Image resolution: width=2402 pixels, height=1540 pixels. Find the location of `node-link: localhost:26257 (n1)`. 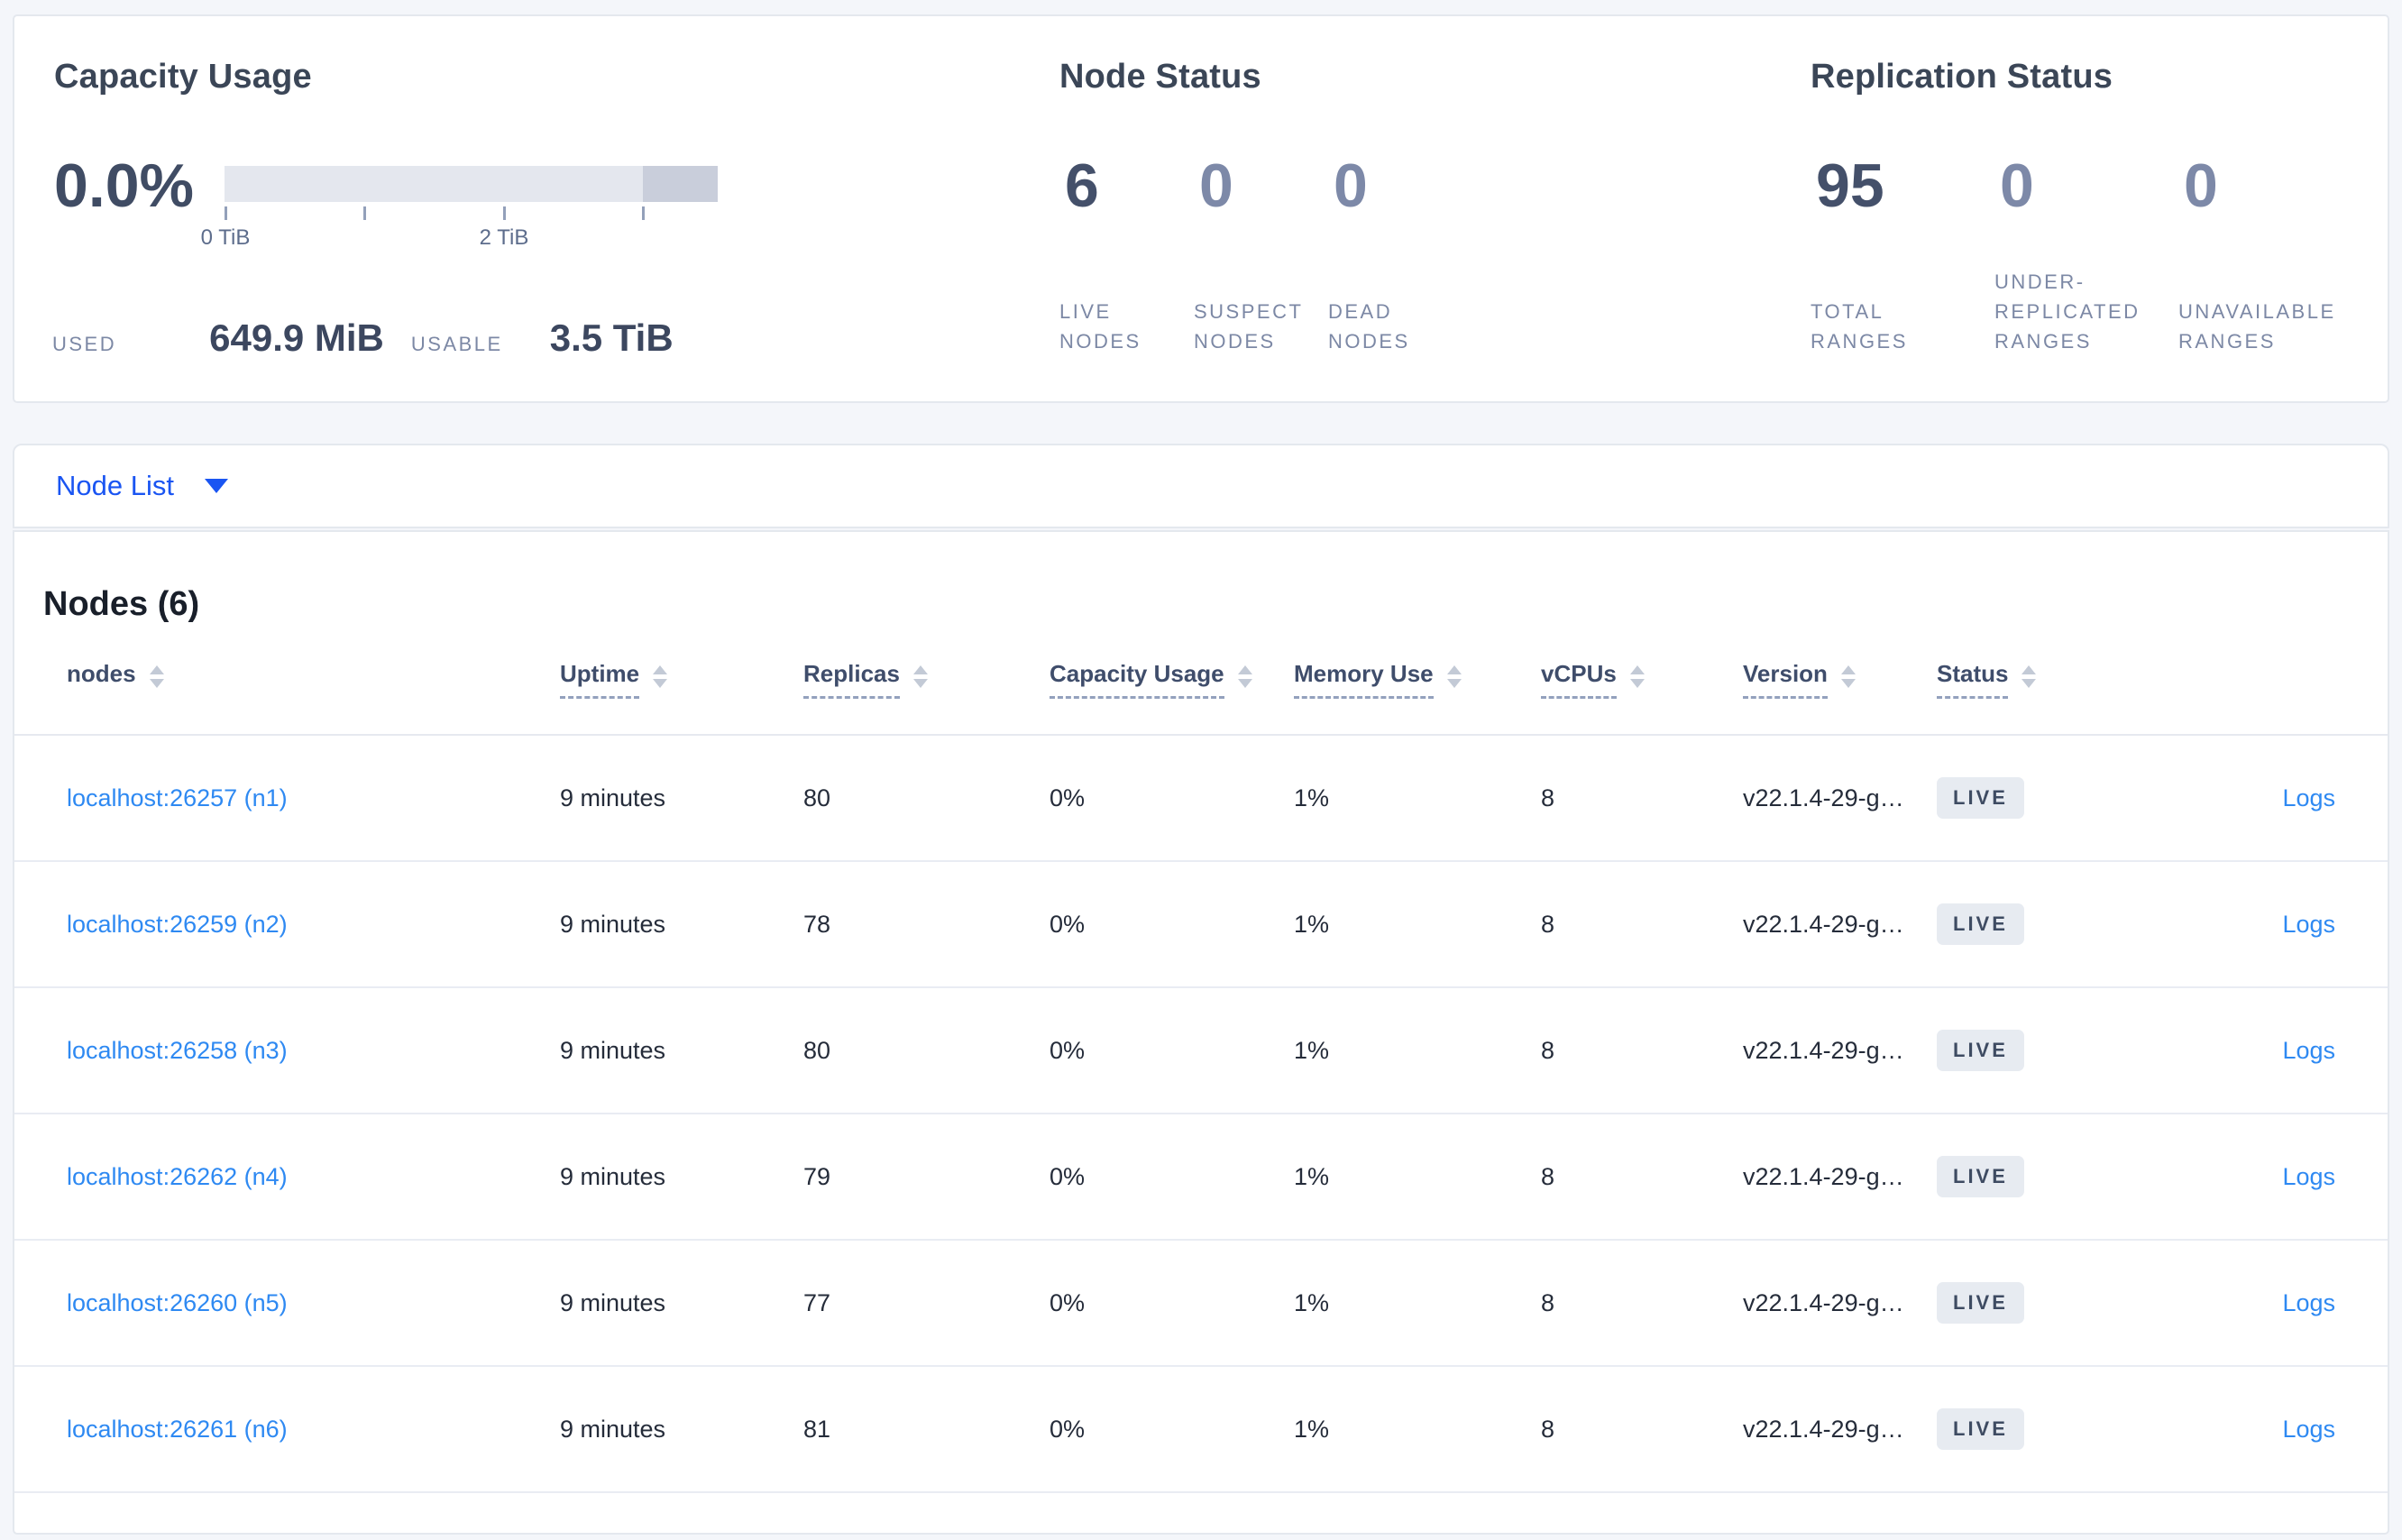

node-link: localhost:26257 (n1) is located at coordinates (313, 798).